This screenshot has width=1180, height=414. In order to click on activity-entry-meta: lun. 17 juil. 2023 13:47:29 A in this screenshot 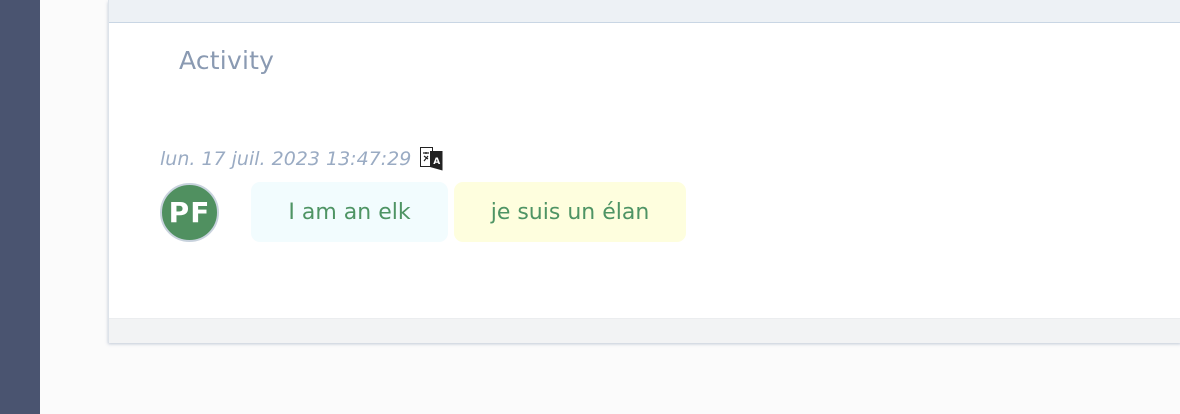, I will do `click(301, 159)`.